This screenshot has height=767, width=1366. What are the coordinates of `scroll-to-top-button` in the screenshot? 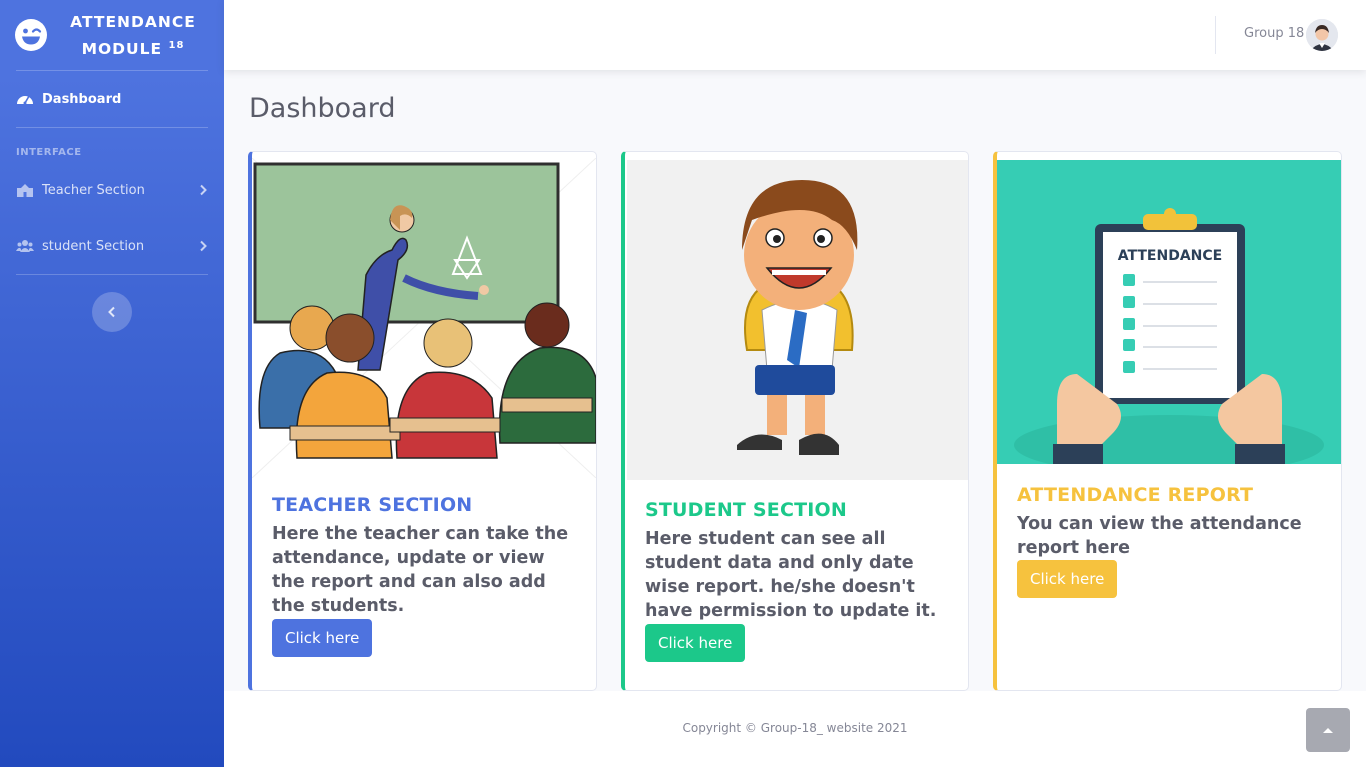 It's located at (1328, 730).